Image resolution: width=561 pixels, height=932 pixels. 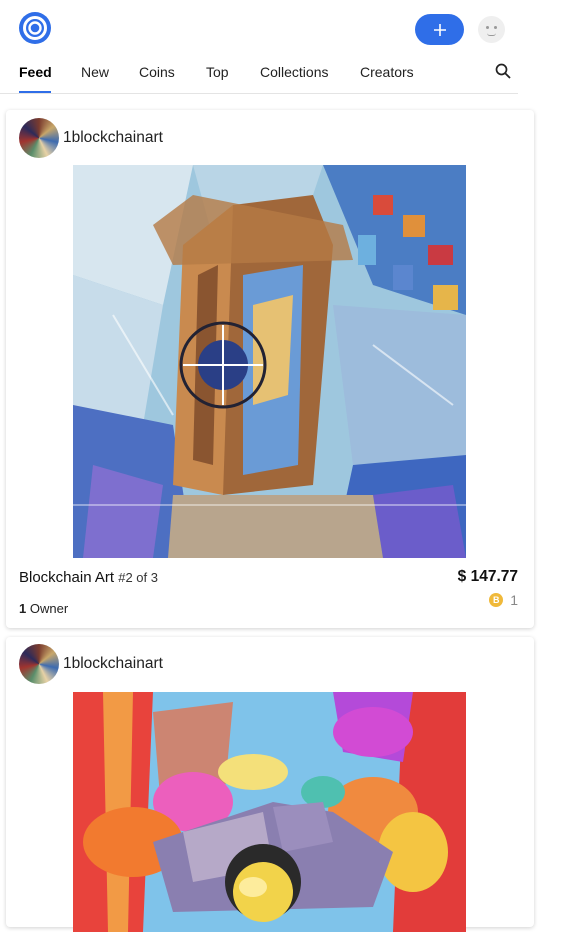 I want to click on tab-coins: Coins, so click(x=157, y=72).